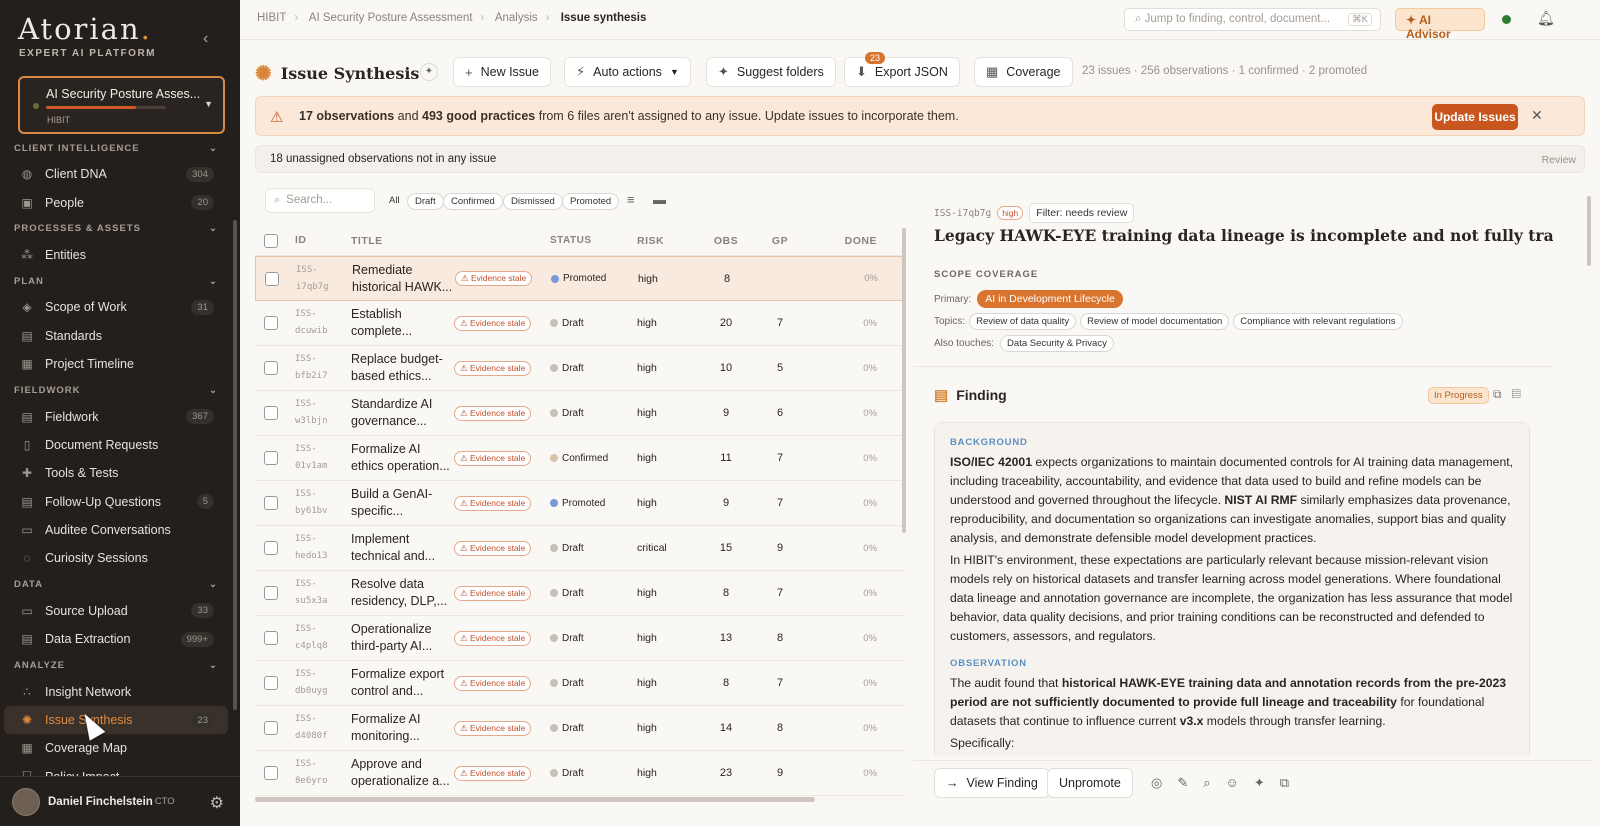 The height and width of the screenshot is (826, 1600). I want to click on sidebar-item-document-requests: ▯ Document Requests, so click(116, 445).